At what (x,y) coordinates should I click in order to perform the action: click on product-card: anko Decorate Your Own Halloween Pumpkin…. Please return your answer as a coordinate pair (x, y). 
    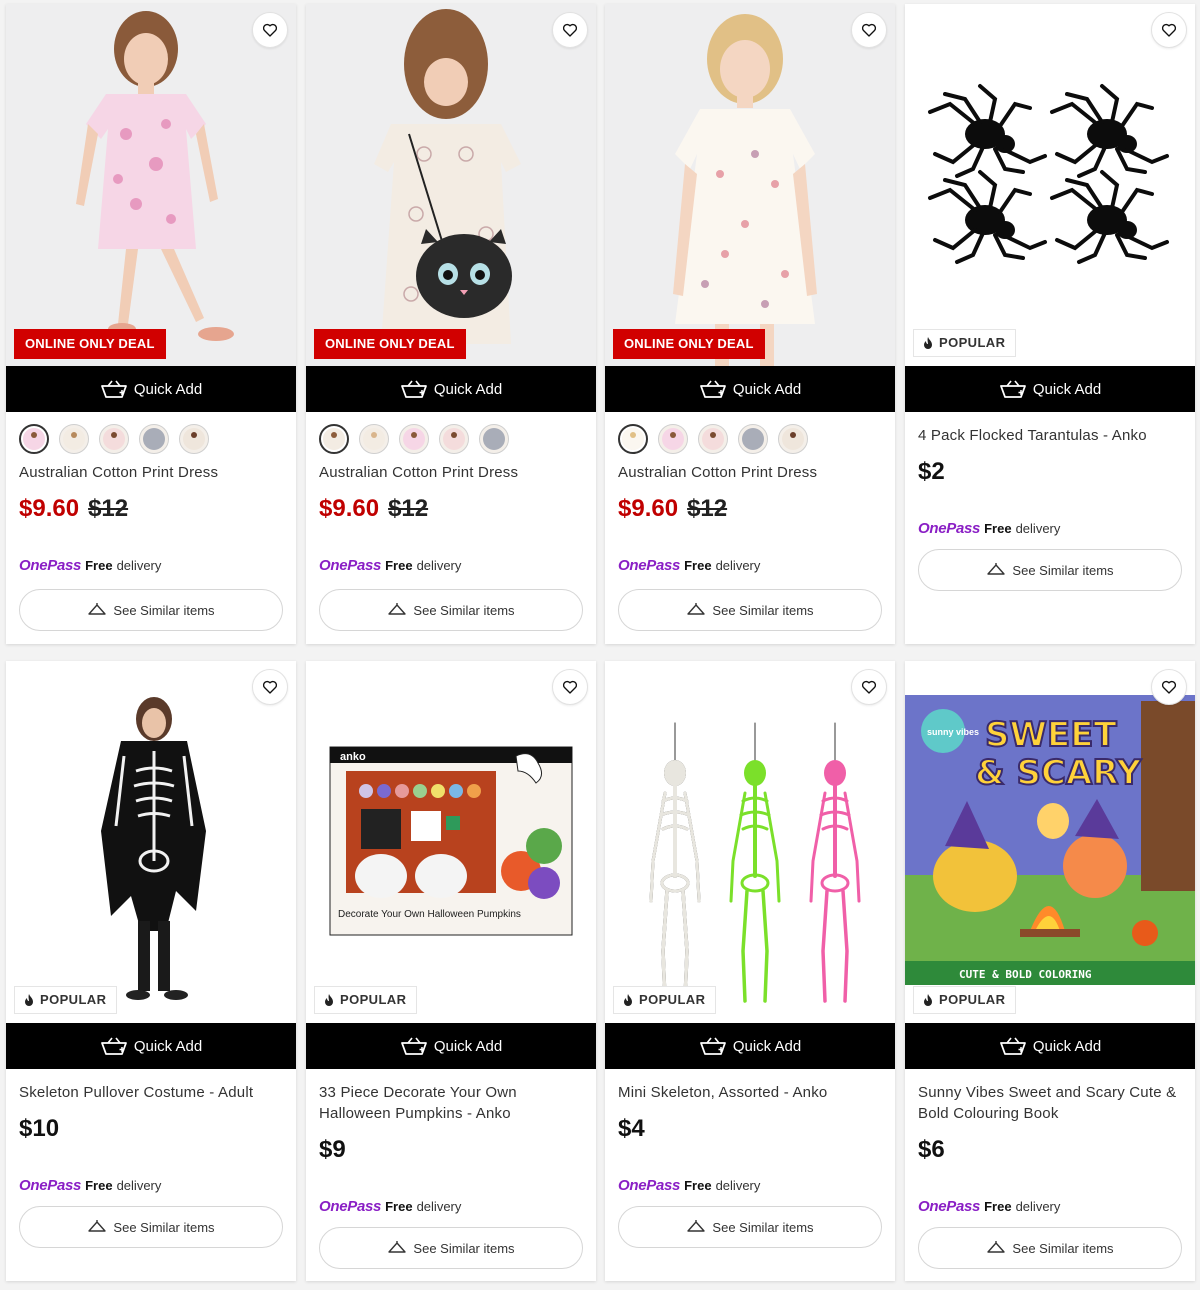
    Looking at the image, I should click on (451, 971).